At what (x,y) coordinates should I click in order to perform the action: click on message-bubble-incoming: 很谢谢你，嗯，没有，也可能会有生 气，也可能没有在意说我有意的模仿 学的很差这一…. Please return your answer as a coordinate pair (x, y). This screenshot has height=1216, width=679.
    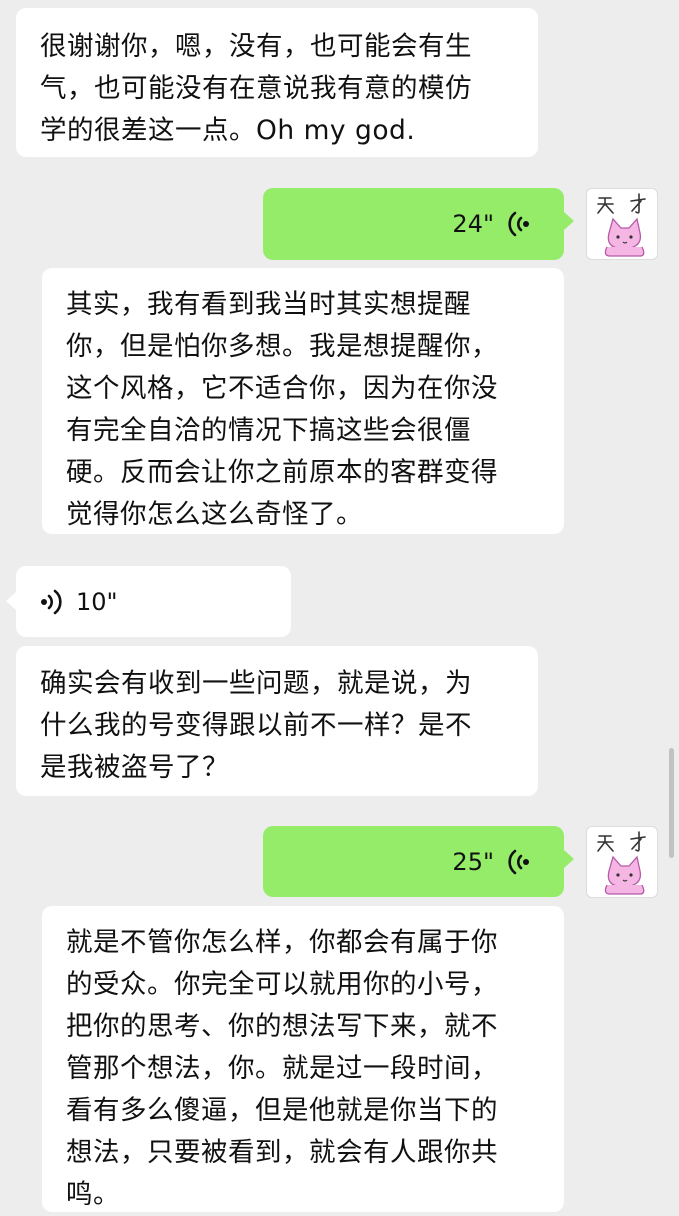
    Looking at the image, I should click on (277, 82).